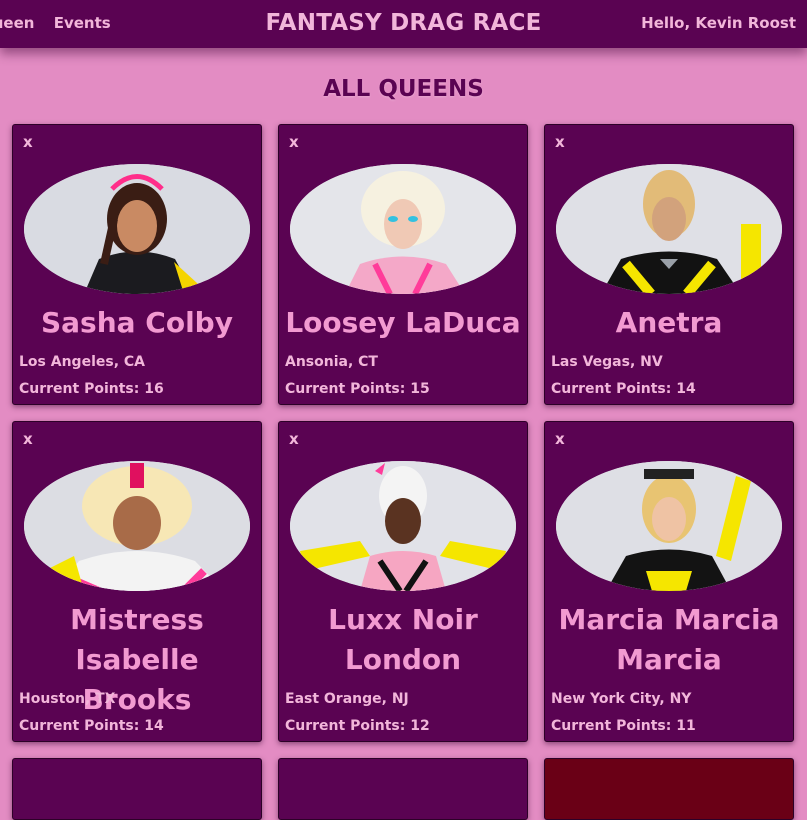 Image resolution: width=807 pixels, height=820 pixels. I want to click on queen-name: Marcia Marcia Marcia, so click(669, 639).